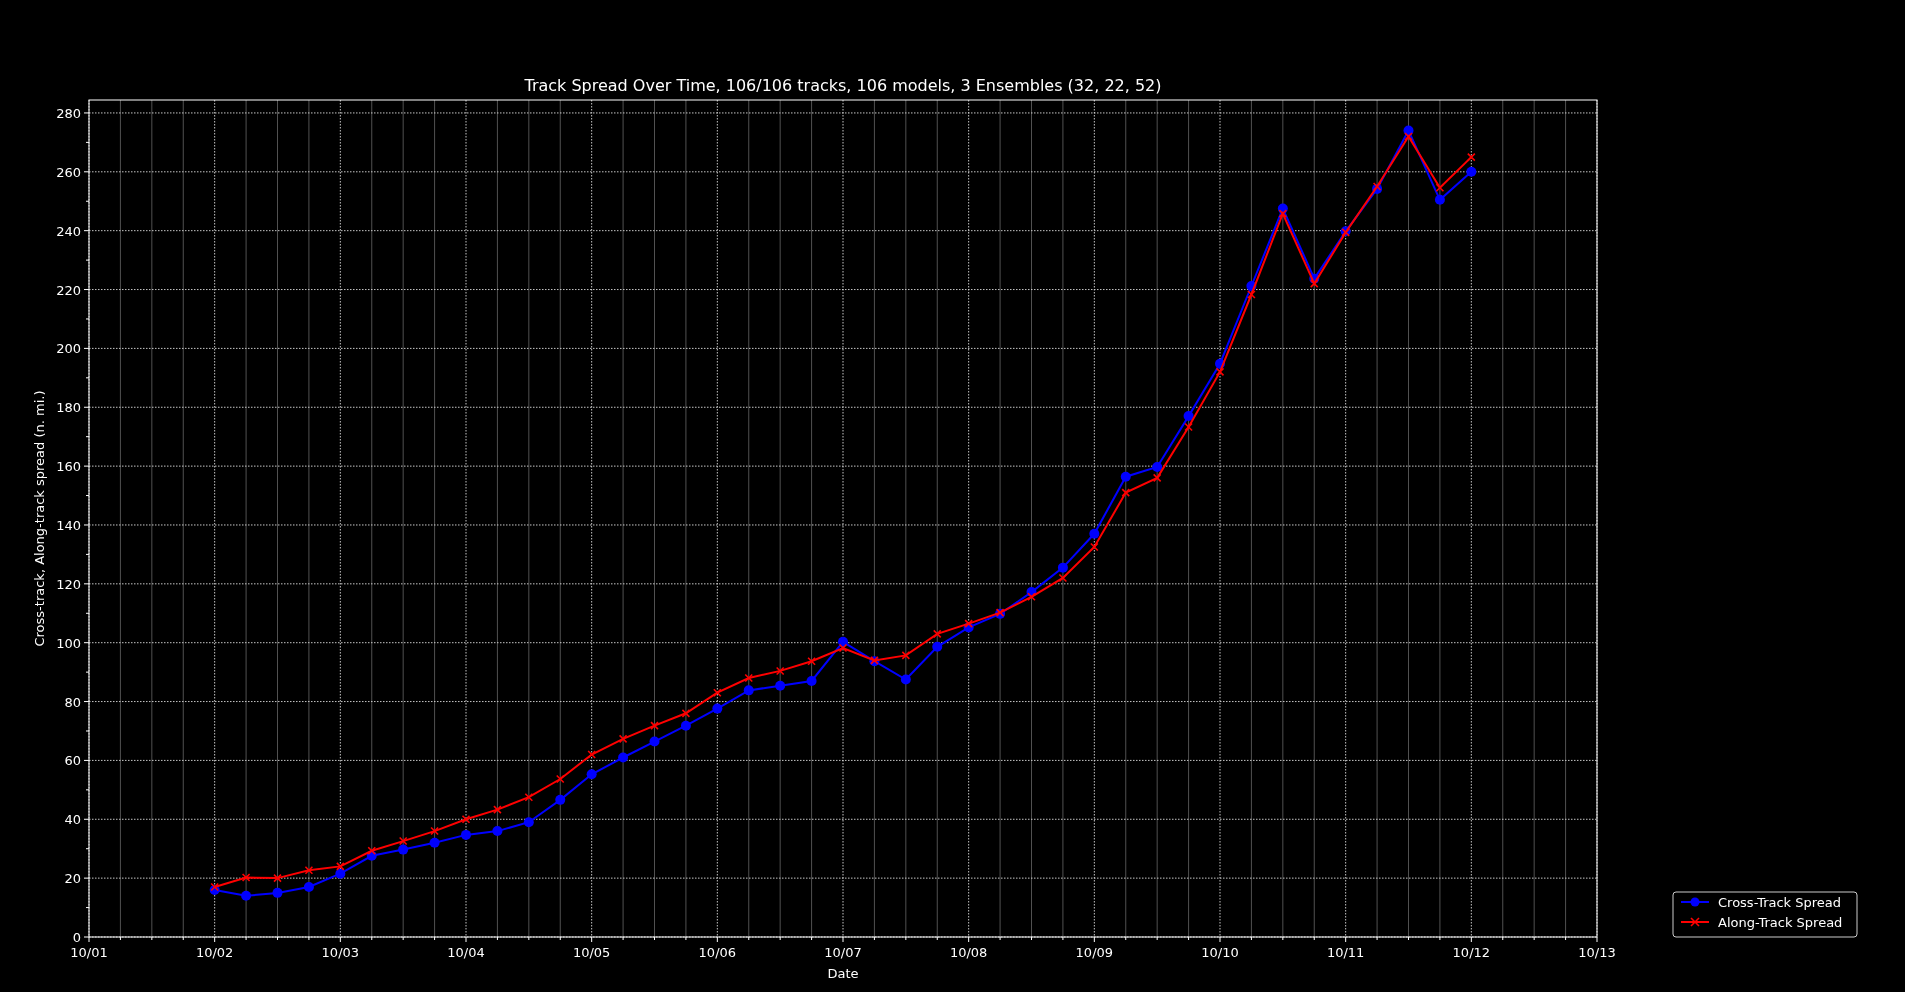 Image resolution: width=1905 pixels, height=992 pixels. Describe the element at coordinates (68, 525) in the screenshot. I see `tick-label: 140` at that location.